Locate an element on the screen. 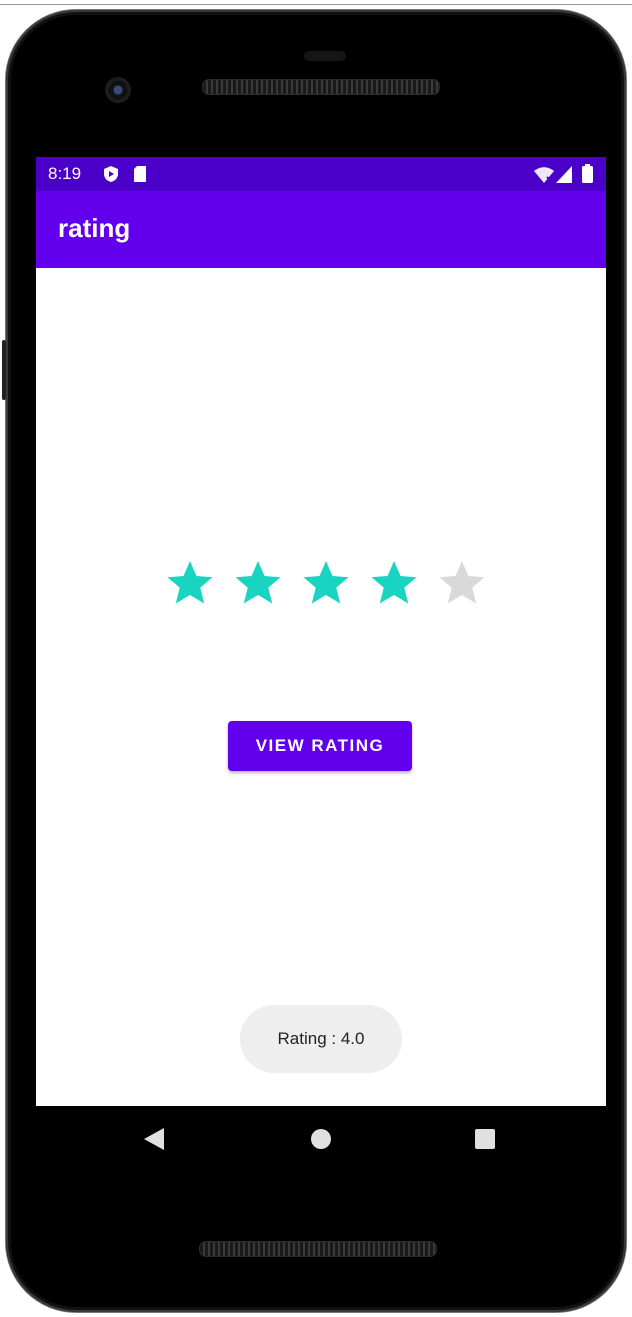 This screenshot has height=1317, width=632. toast-text: Rating : 4.0 is located at coordinates (321, 1038).